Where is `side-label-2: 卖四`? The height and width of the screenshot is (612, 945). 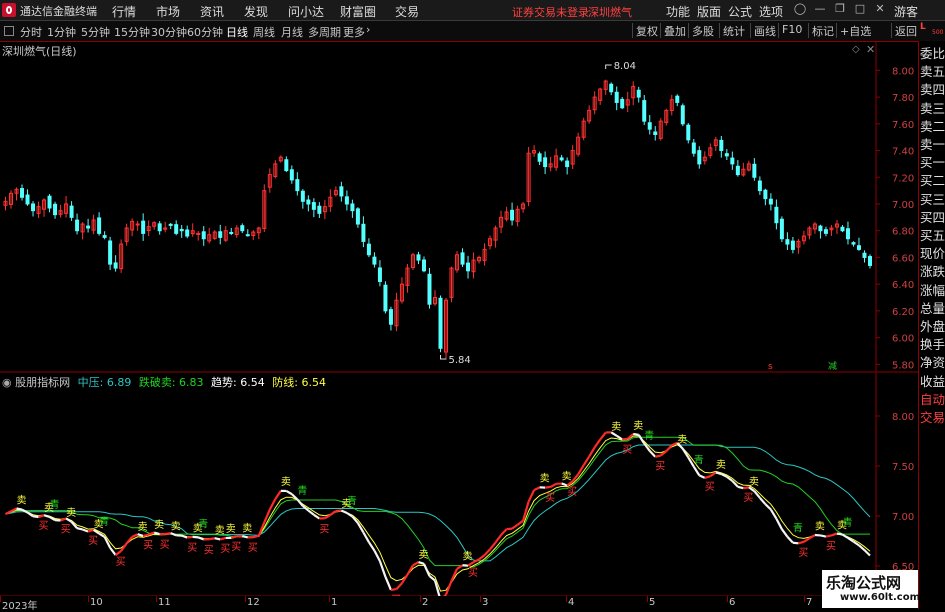 side-label-2: 卖四 is located at coordinates (932, 90).